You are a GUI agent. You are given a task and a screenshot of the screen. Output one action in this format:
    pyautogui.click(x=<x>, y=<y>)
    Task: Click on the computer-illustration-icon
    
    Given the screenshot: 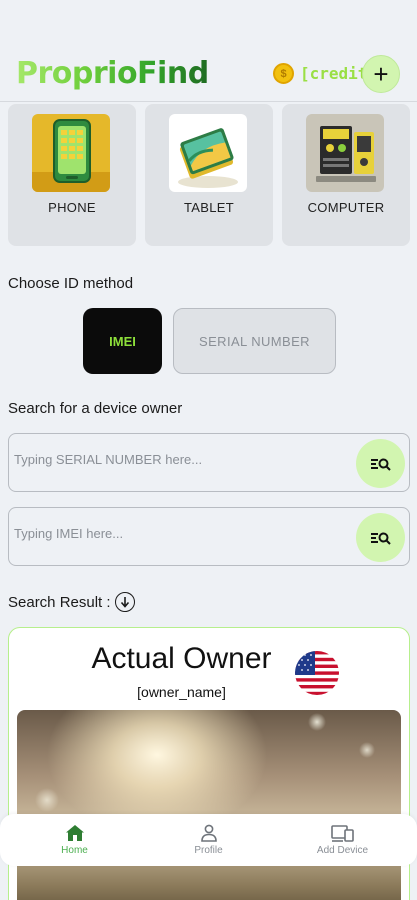 What is the action you would take?
    pyautogui.click(x=345, y=153)
    